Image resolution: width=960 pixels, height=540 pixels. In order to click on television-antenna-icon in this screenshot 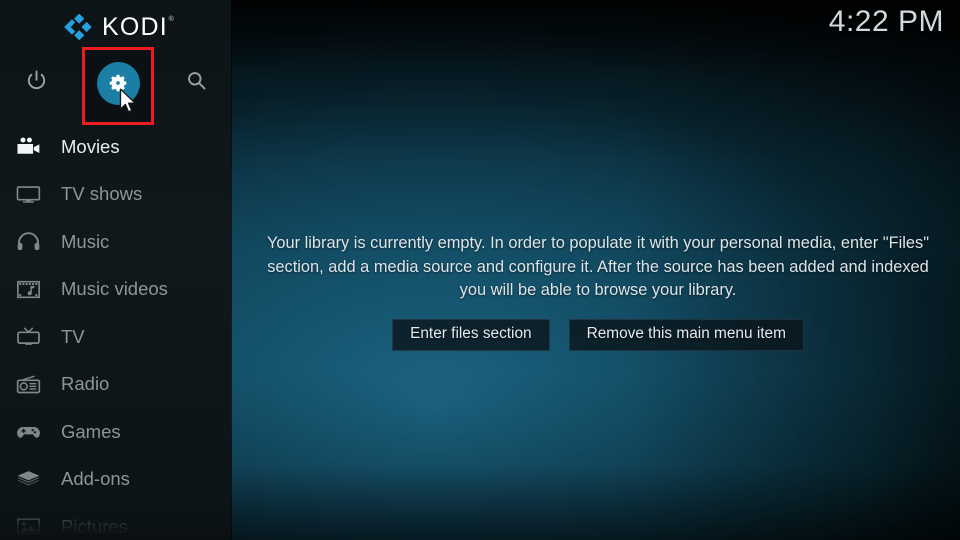, I will do `click(28, 337)`.